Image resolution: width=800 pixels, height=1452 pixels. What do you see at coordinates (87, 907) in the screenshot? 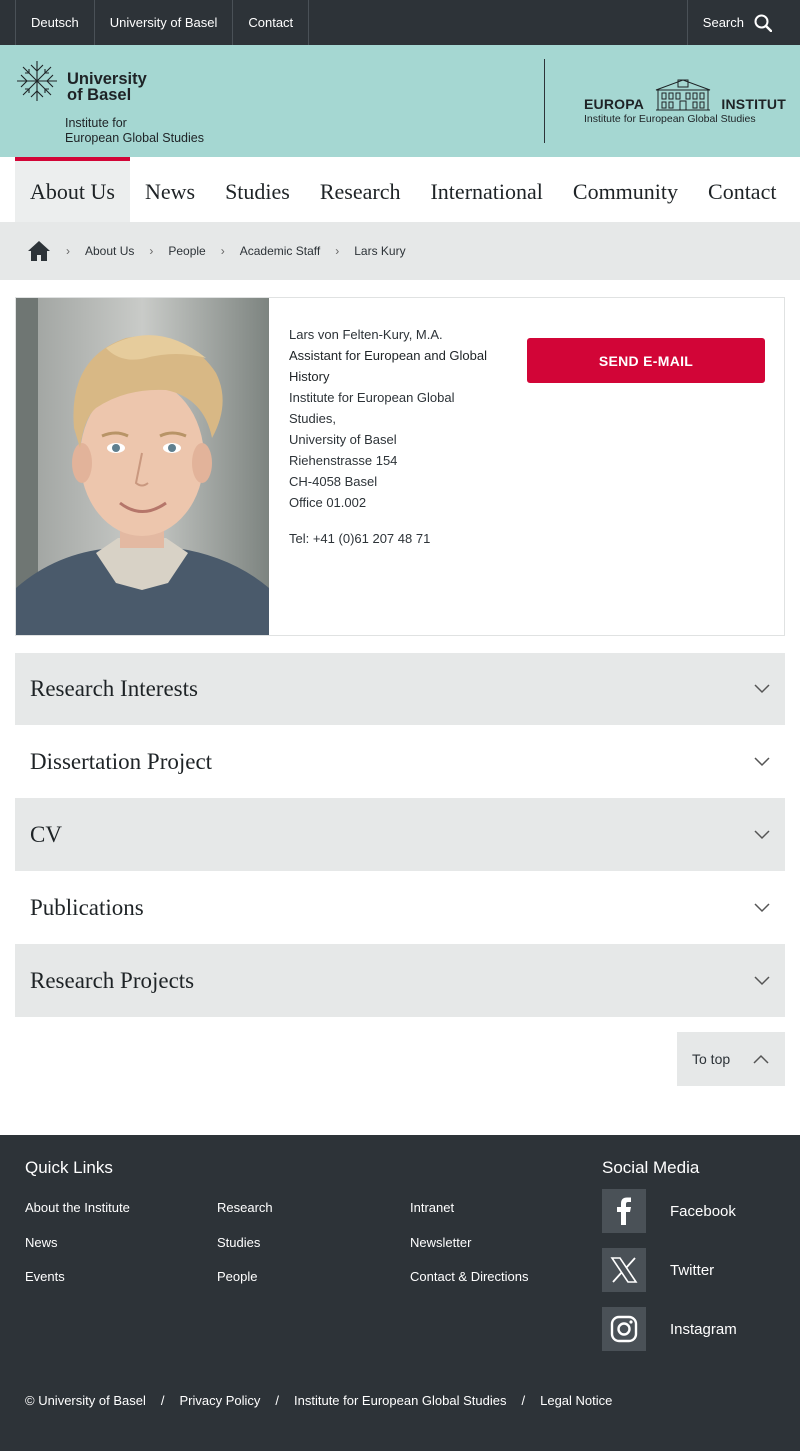
I see `accordion-title: Publications` at bounding box center [87, 907].